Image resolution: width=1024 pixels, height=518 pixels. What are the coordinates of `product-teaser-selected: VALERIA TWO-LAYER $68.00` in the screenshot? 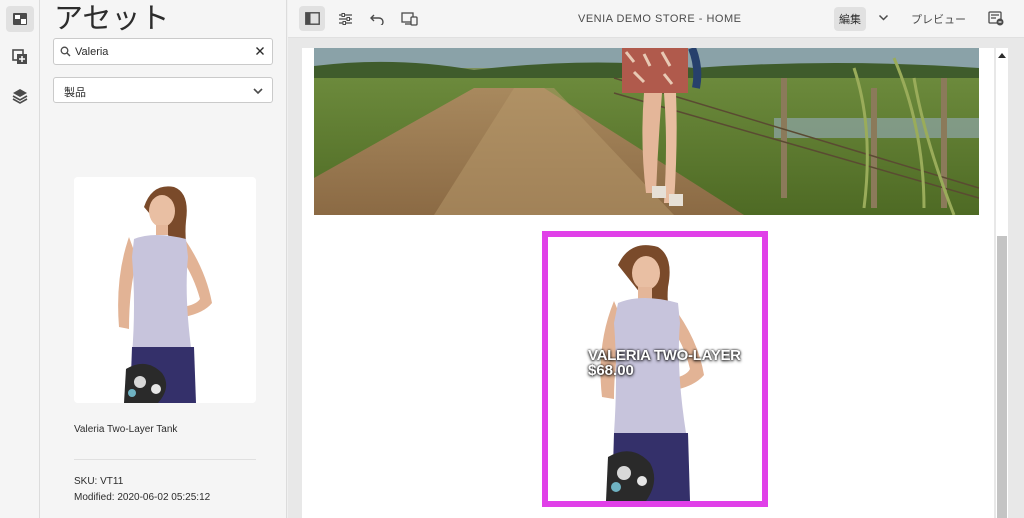 It's located at (655, 369).